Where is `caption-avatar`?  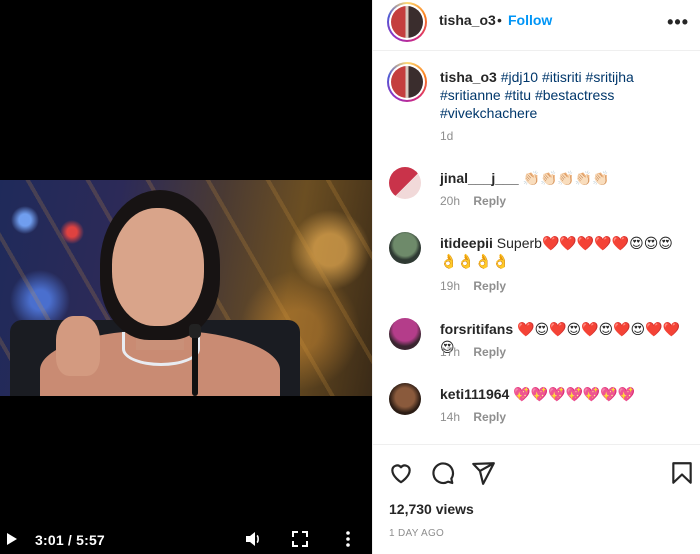
caption-avatar is located at coordinates (407, 82).